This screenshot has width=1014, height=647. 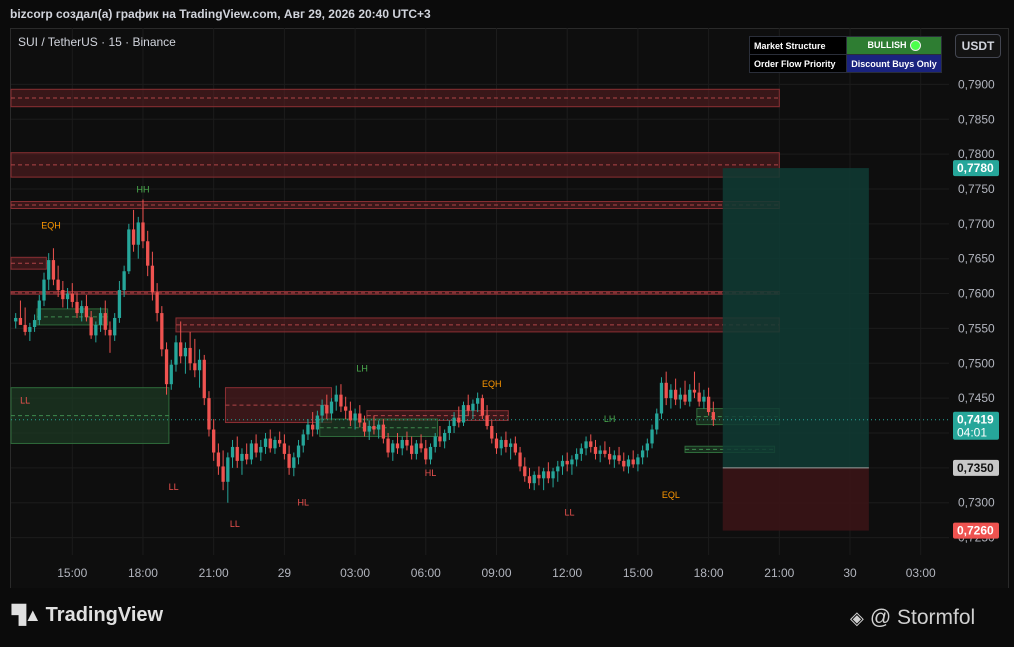 What do you see at coordinates (975, 420) in the screenshot?
I see `price-tag-label: 0,7419` at bounding box center [975, 420].